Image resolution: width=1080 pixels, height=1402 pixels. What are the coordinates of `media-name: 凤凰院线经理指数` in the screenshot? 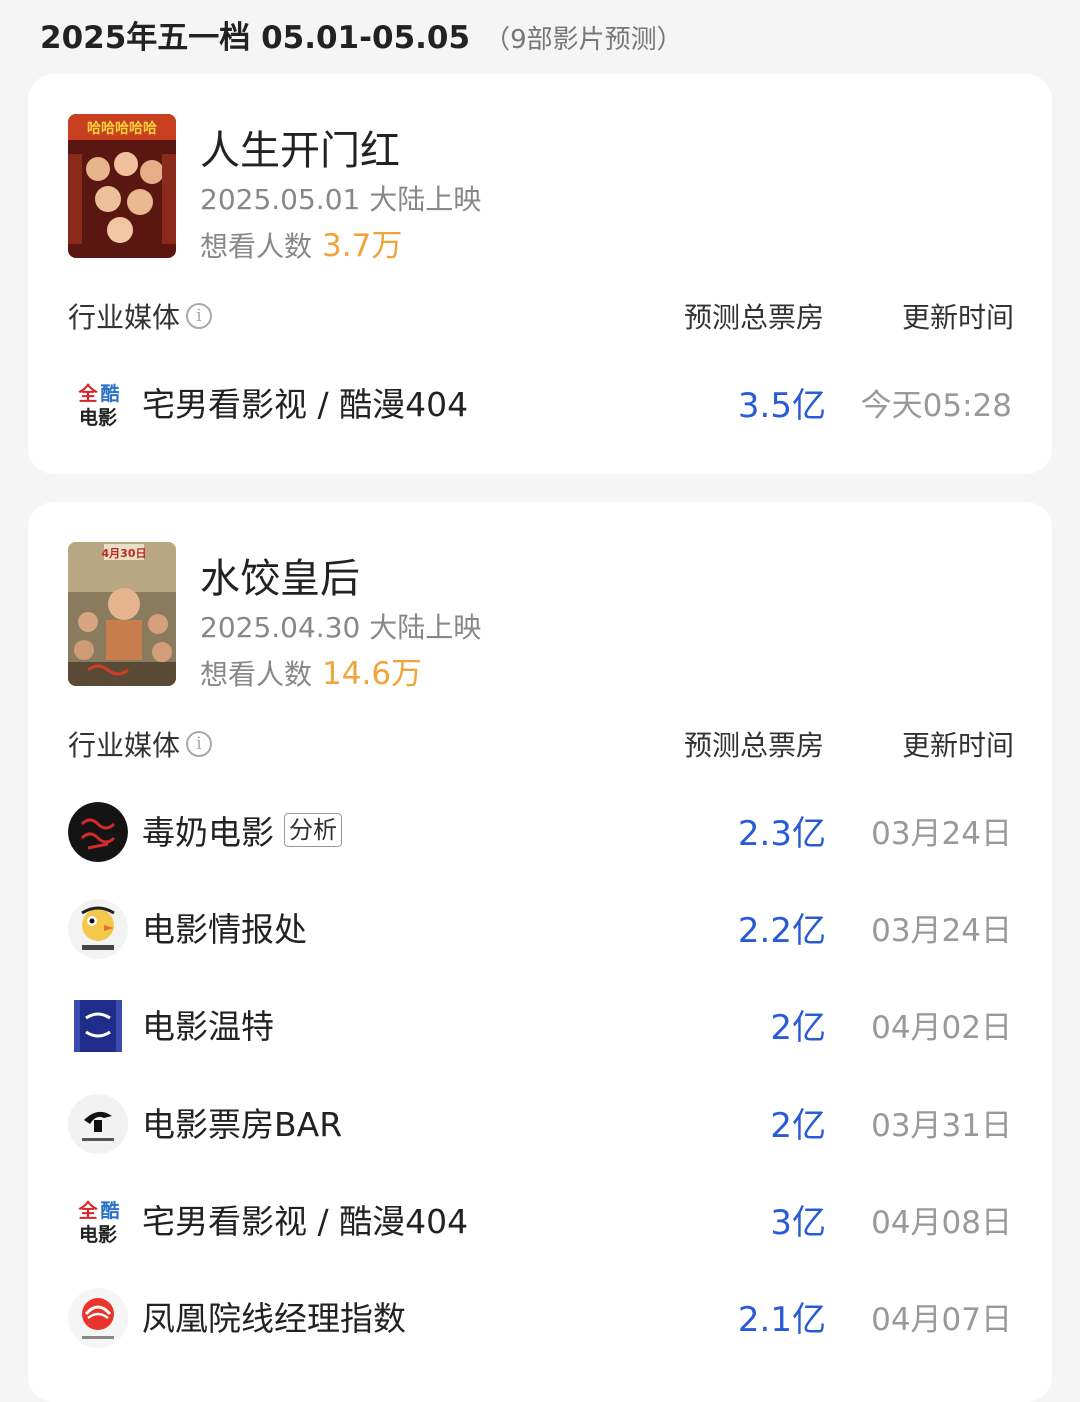 It's located at (274, 1316).